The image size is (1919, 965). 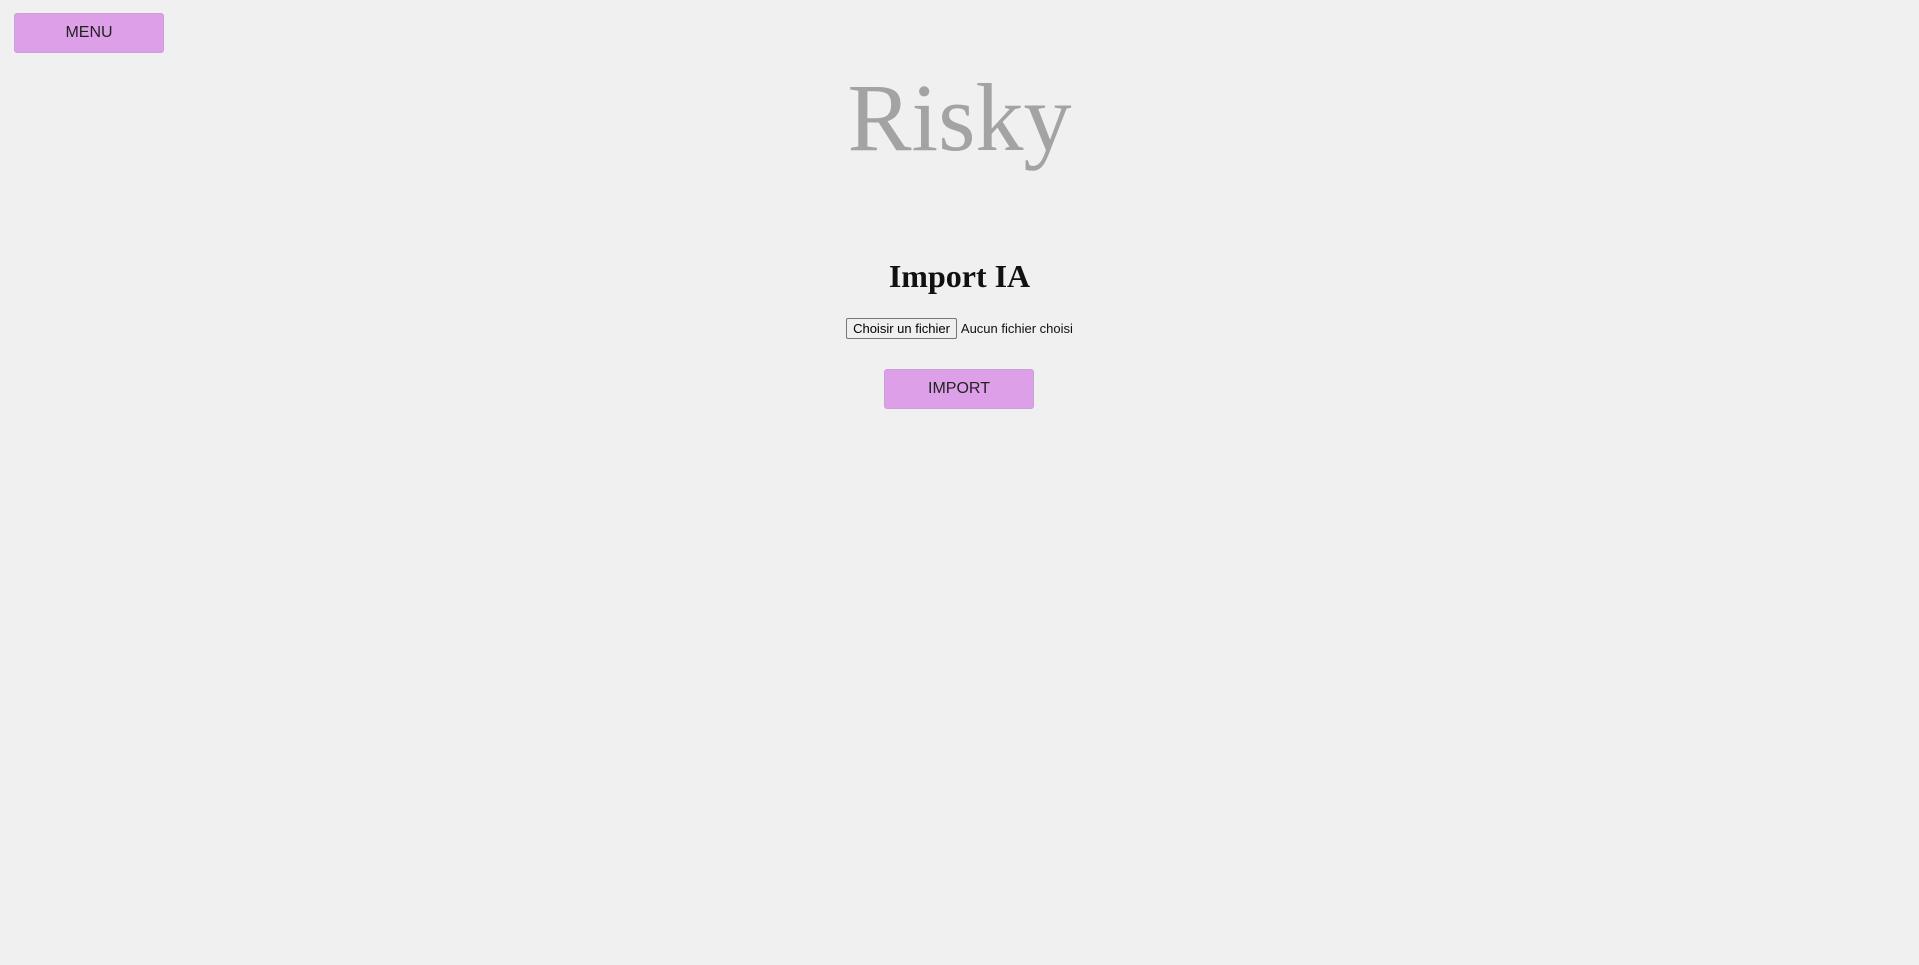 I want to click on file-status-text: Aucun fichier choisi, so click(x=1016, y=328).